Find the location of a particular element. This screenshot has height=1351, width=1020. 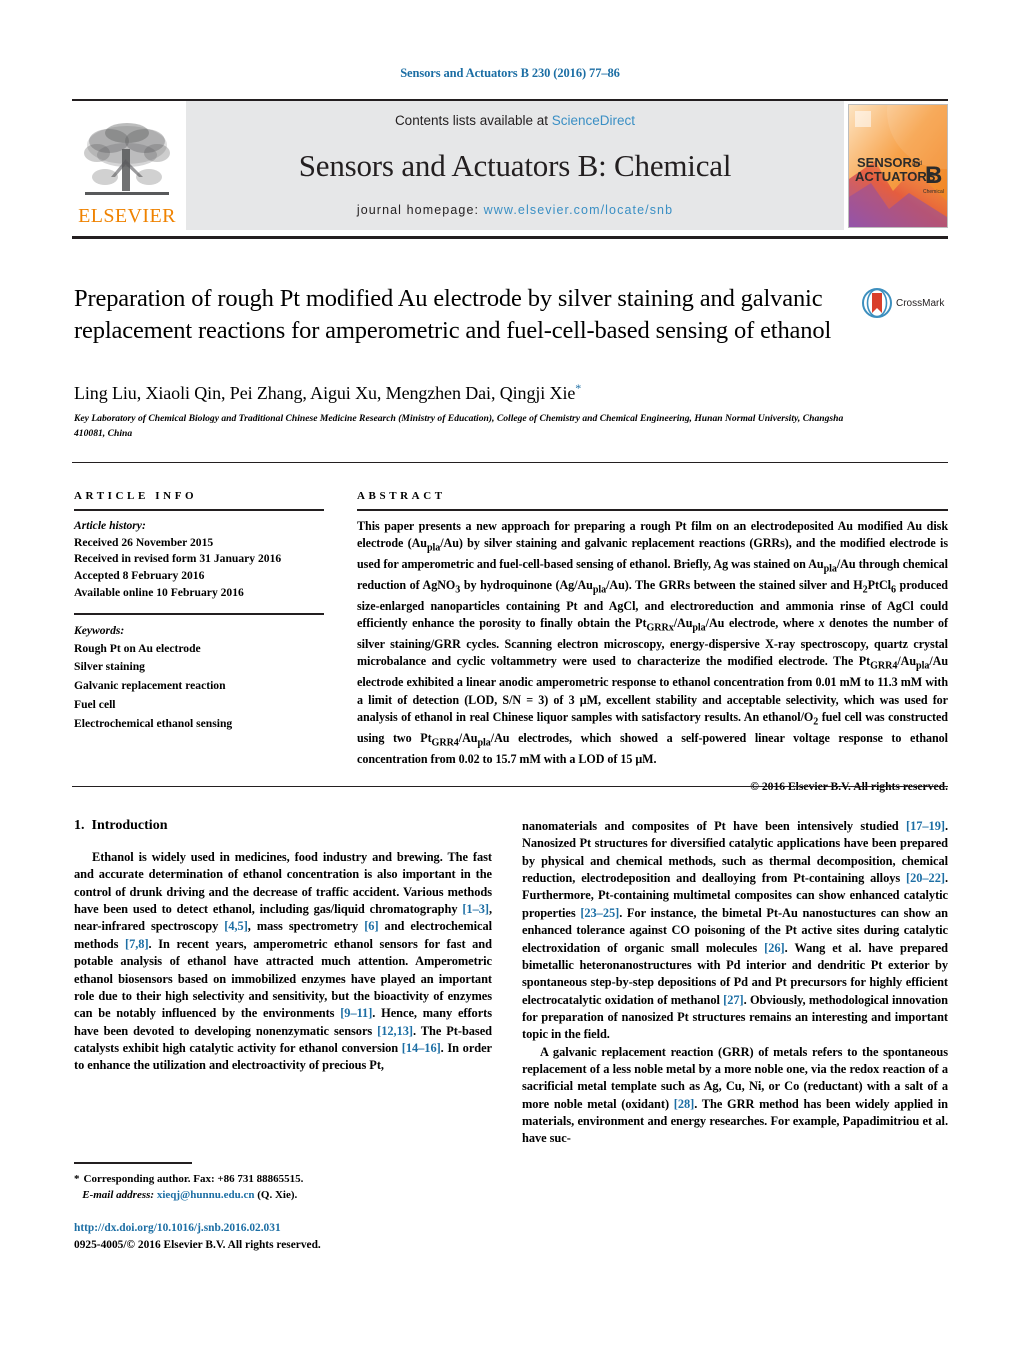

citation-ref: [27] is located at coordinates (733, 1000).